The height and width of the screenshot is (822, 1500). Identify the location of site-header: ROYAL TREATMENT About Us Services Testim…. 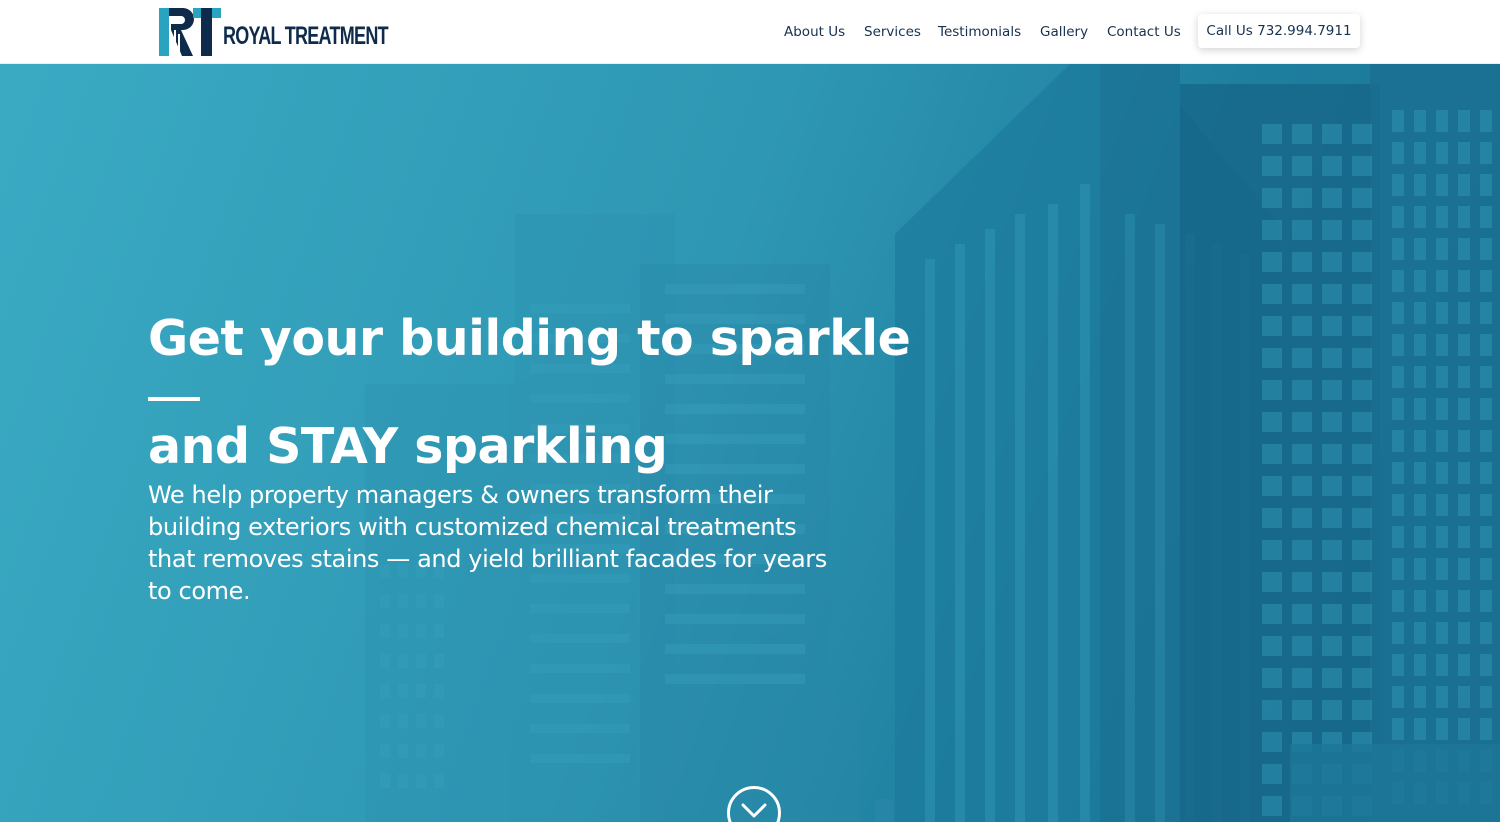
(750, 32).